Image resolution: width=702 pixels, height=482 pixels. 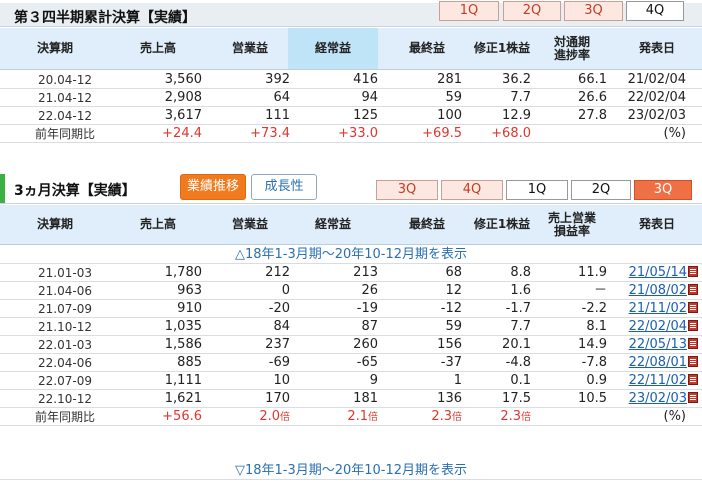 What do you see at coordinates (658, 344) in the screenshot?
I see `announcement-date-link: 22/05/13` at bounding box center [658, 344].